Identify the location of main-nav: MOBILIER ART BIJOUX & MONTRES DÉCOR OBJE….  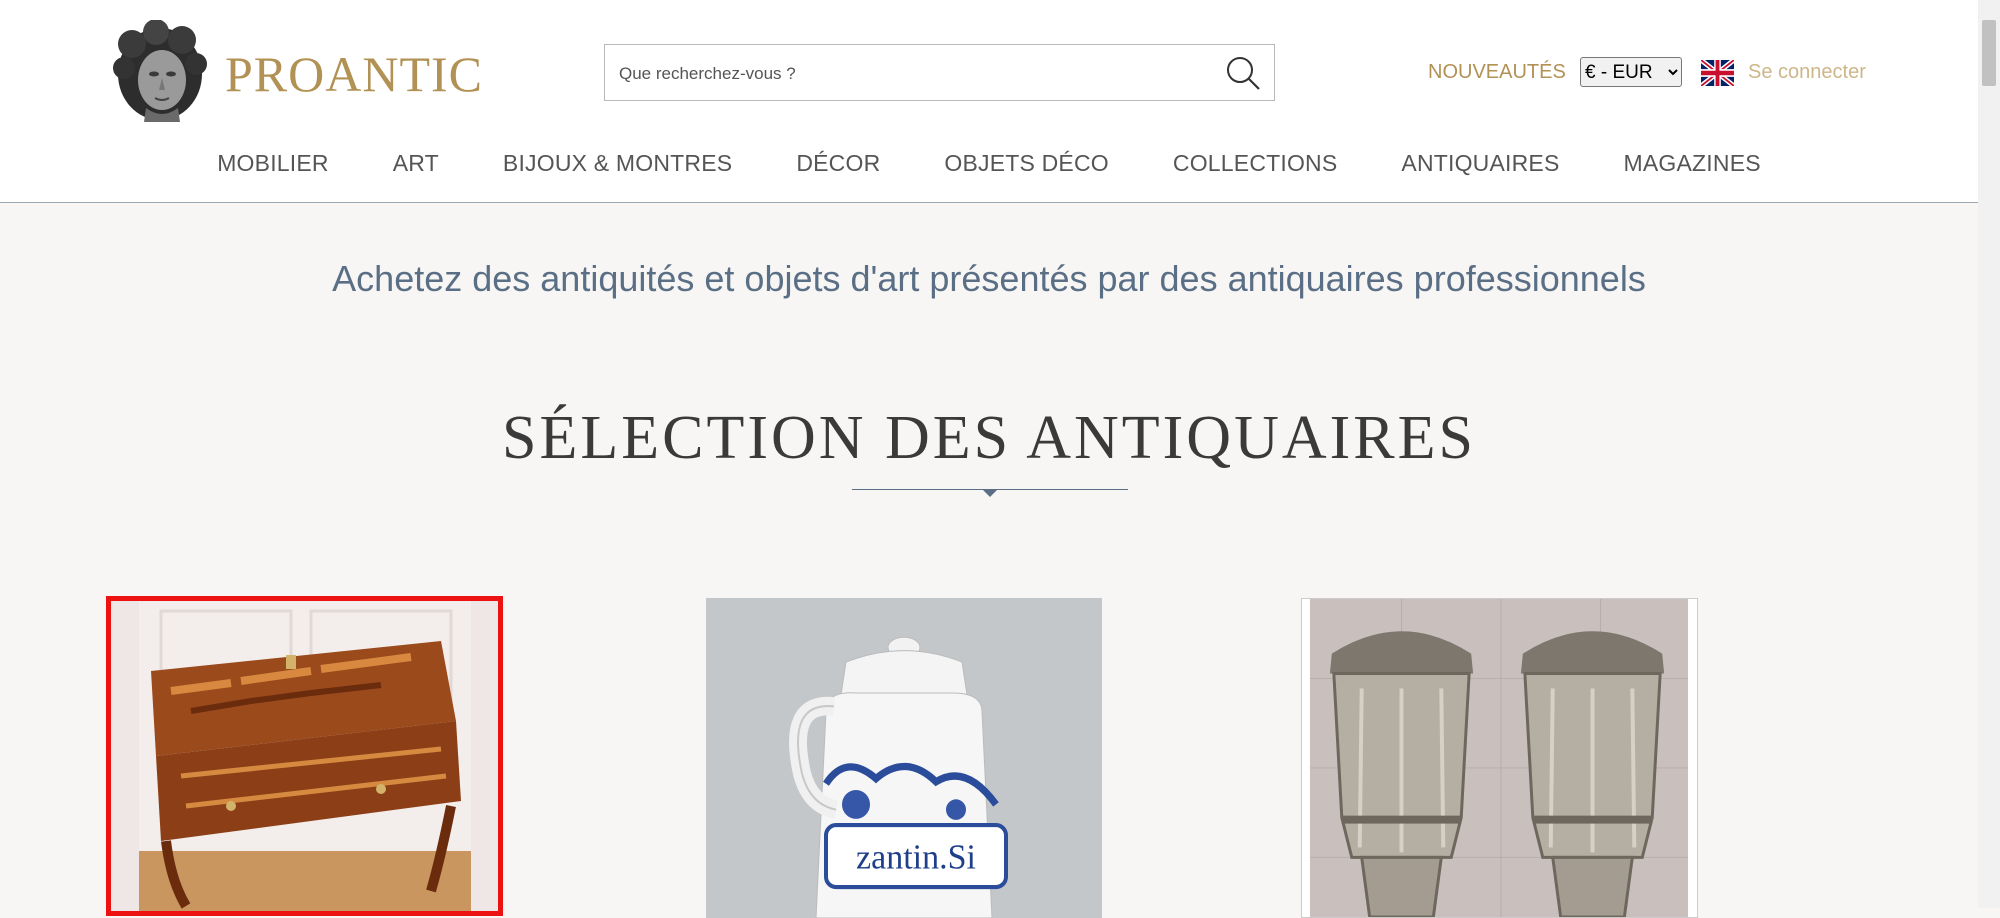
(989, 163).